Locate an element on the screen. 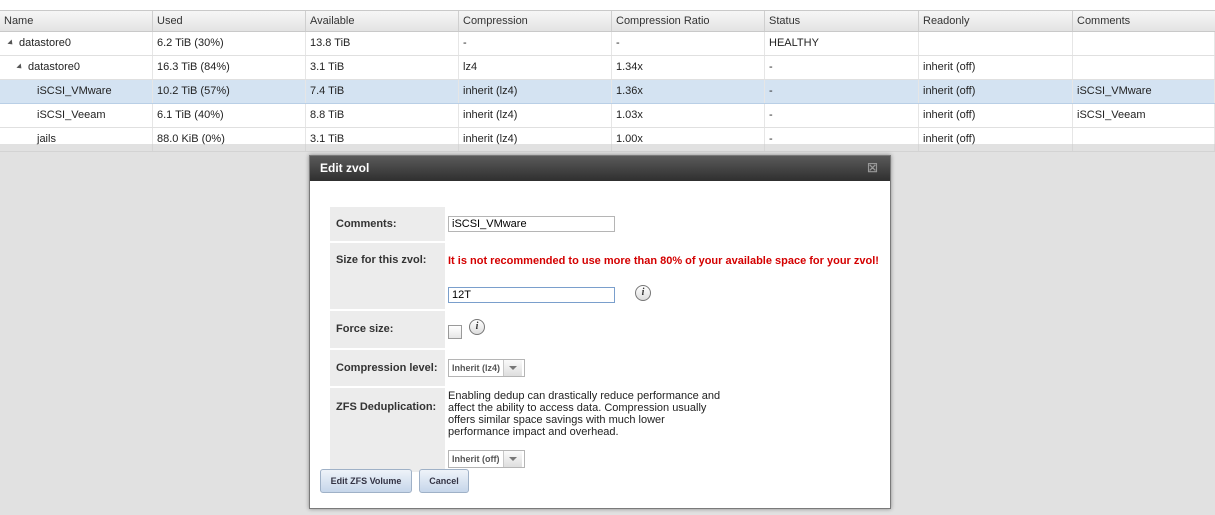 The height and width of the screenshot is (515, 1215). column-header-available: Available is located at coordinates (382, 21).